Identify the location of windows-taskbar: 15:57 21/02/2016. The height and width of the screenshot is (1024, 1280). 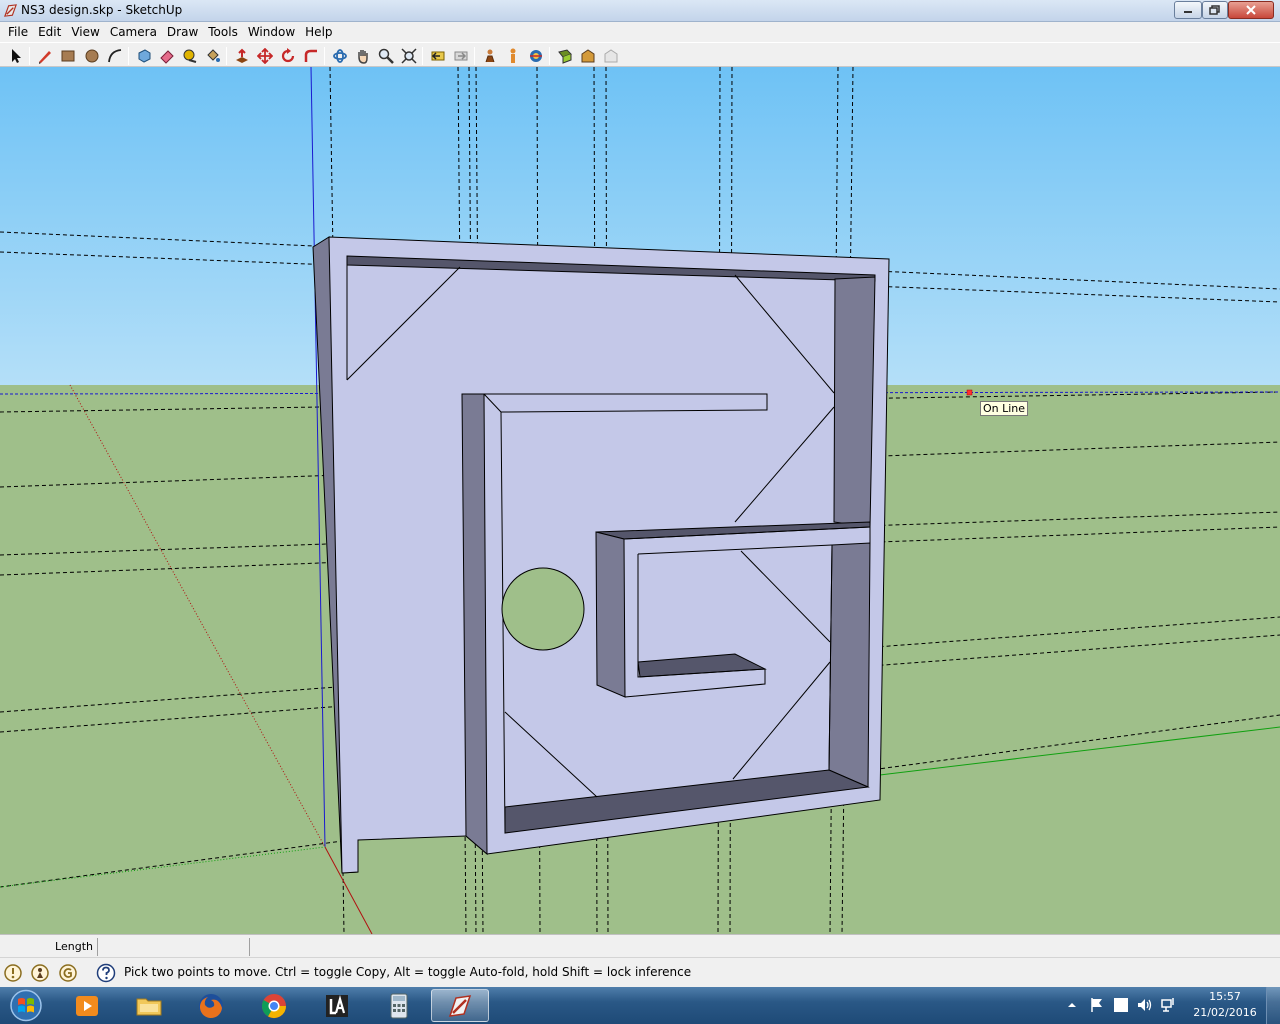
(640, 1005).